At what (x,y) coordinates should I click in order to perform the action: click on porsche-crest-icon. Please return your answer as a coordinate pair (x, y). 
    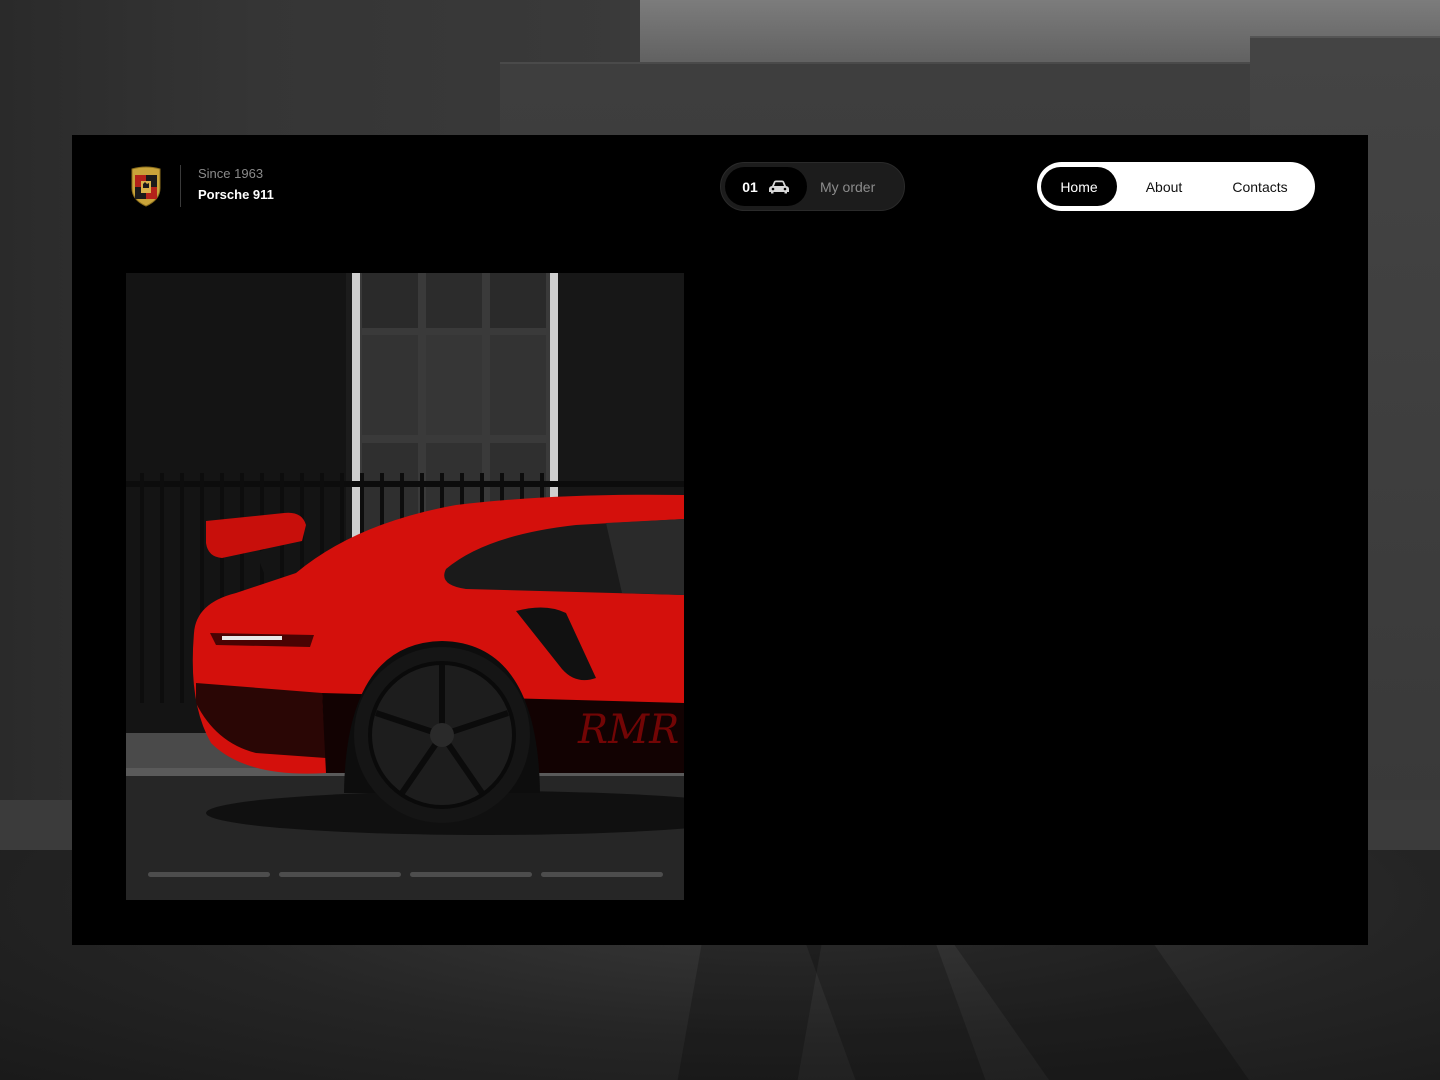
    Looking at the image, I should click on (146, 186).